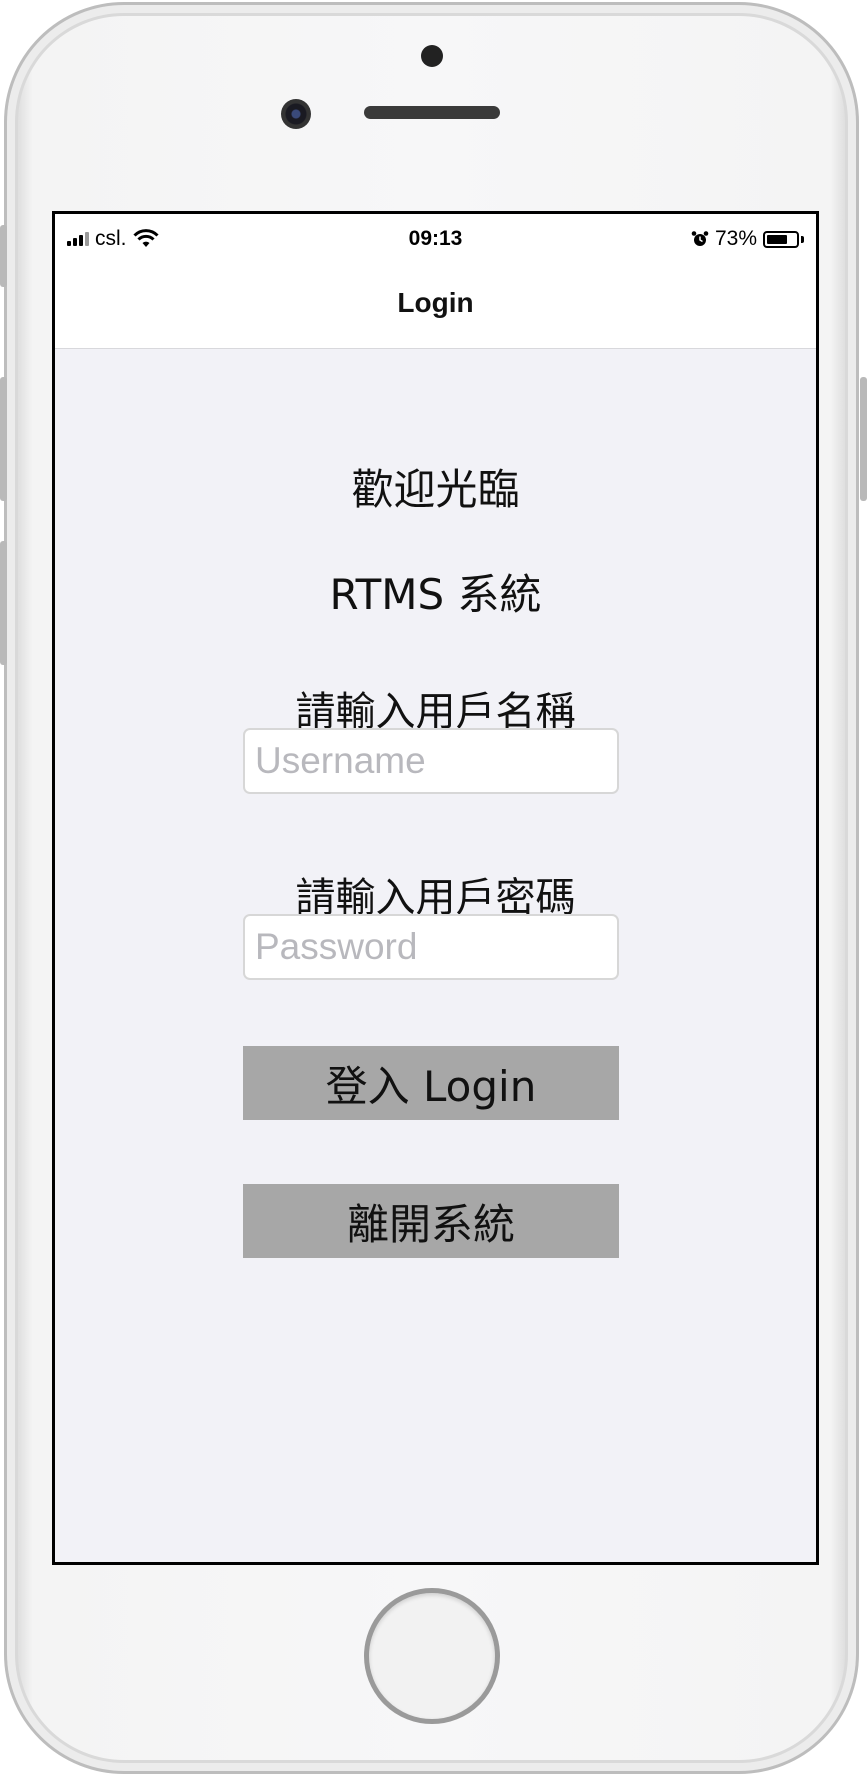 This screenshot has width=867, height=1780. I want to click on page-title: Login, so click(435, 302).